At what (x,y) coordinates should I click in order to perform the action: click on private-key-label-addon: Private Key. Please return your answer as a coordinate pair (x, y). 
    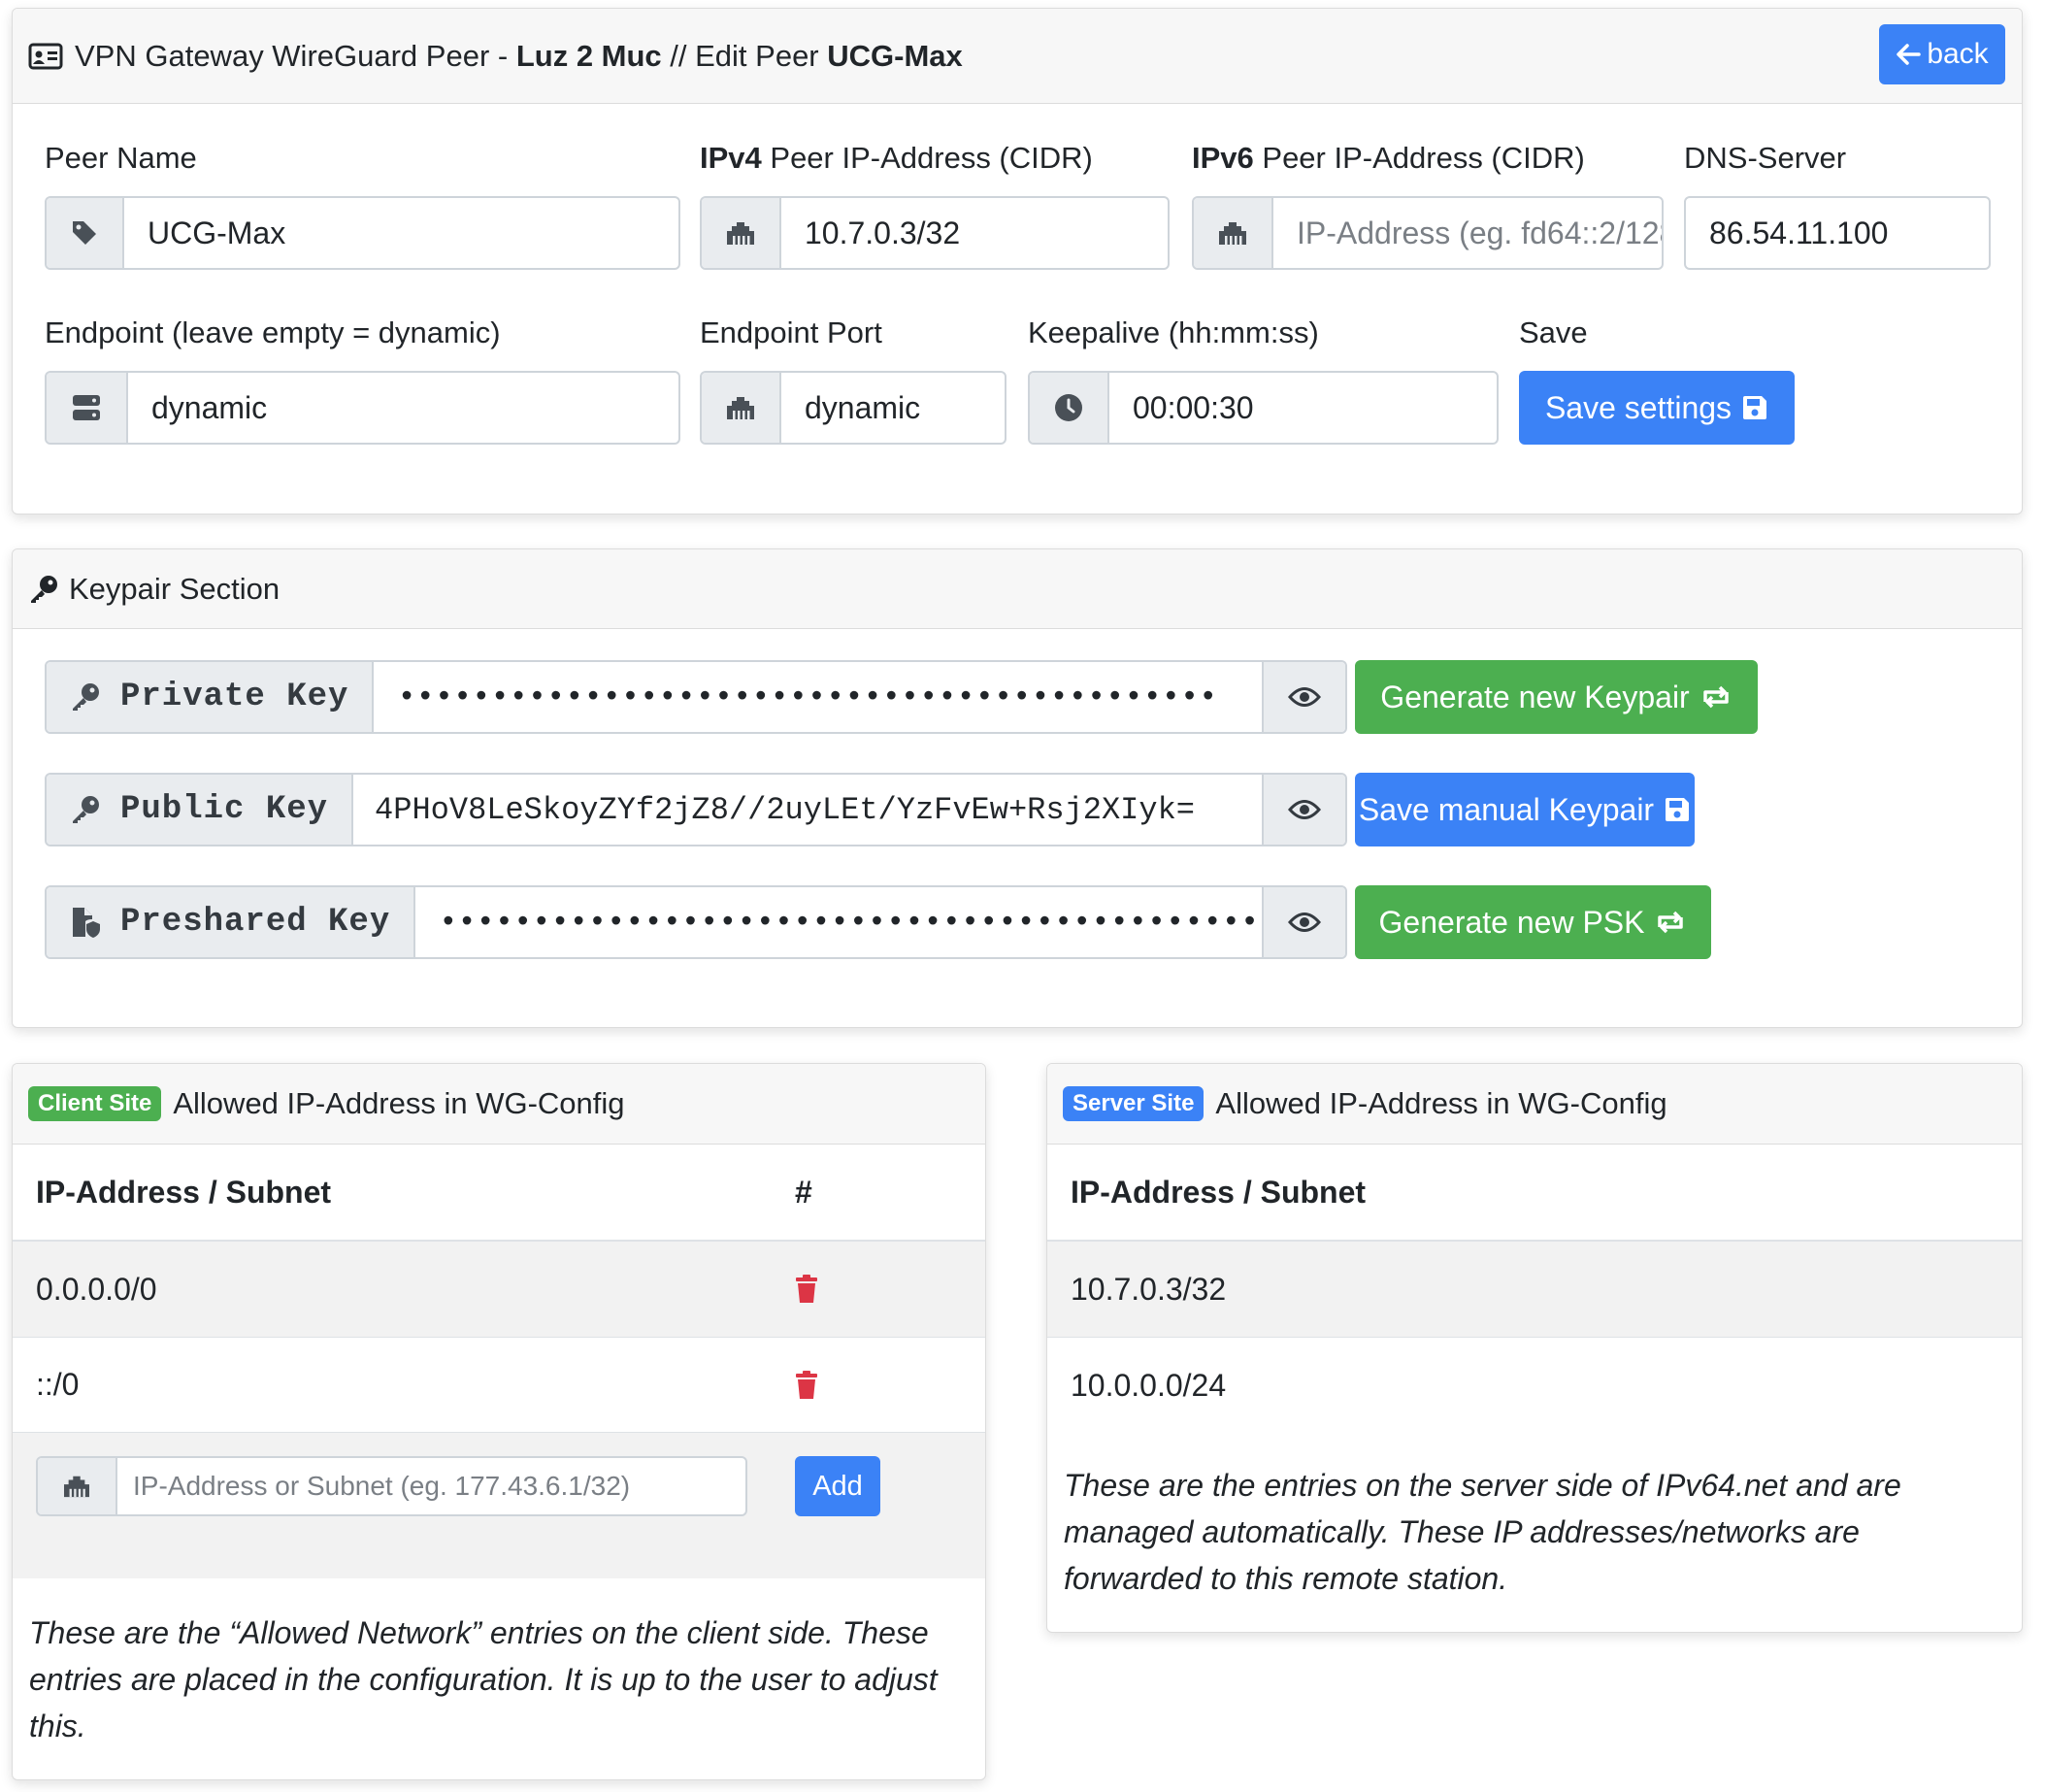
    Looking at the image, I should click on (211, 697).